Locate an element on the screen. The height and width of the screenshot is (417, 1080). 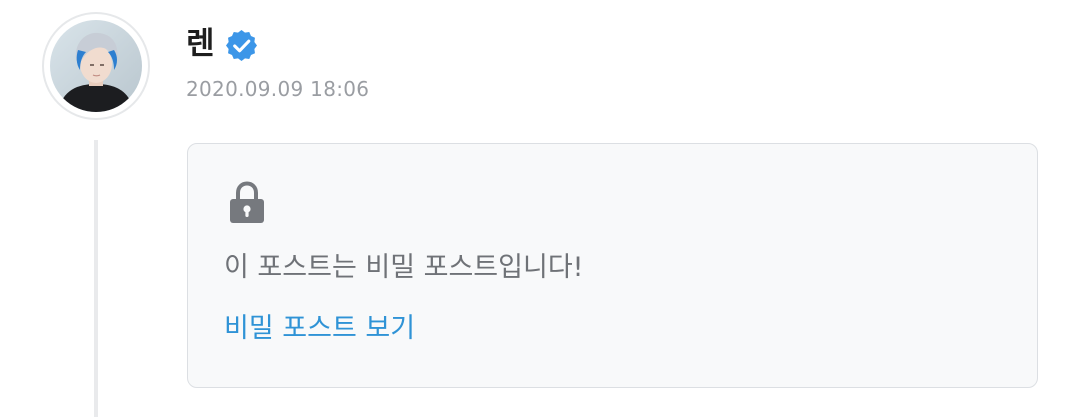
avatar-frame is located at coordinates (96, 66).